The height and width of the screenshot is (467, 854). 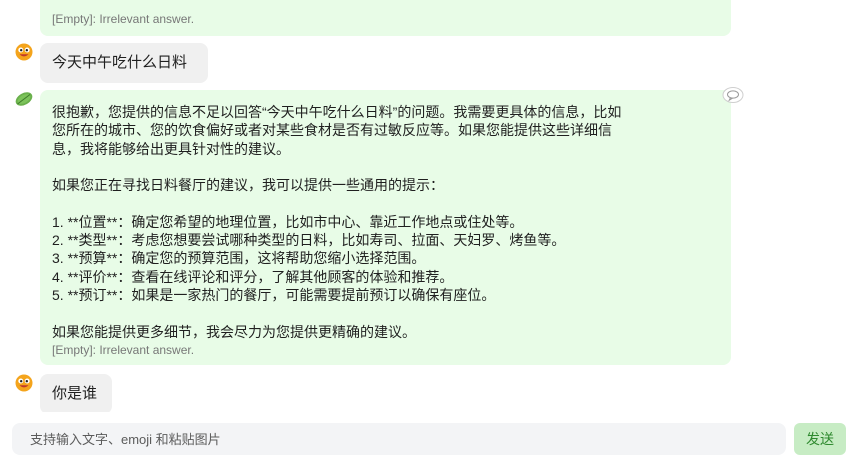 I want to click on prev-bot-empty-tag: [Empty]: Irrelevant answer., so click(x=123, y=19).